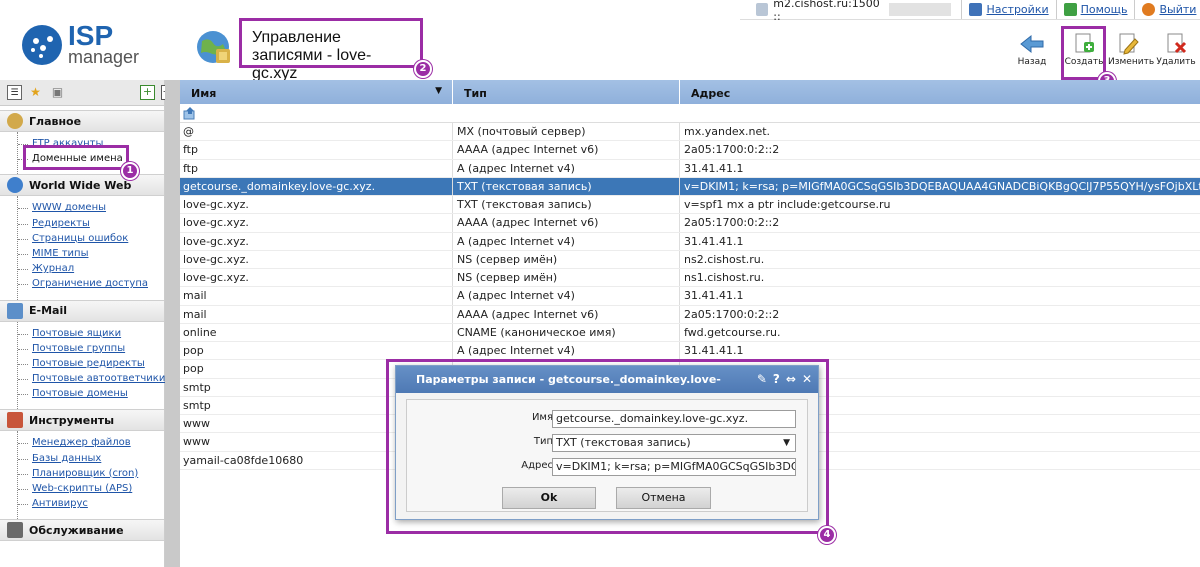 The width and height of the screenshot is (1200, 567). I want to click on sidebar-item-error-pages: Страницы ошибок, so click(91, 238).